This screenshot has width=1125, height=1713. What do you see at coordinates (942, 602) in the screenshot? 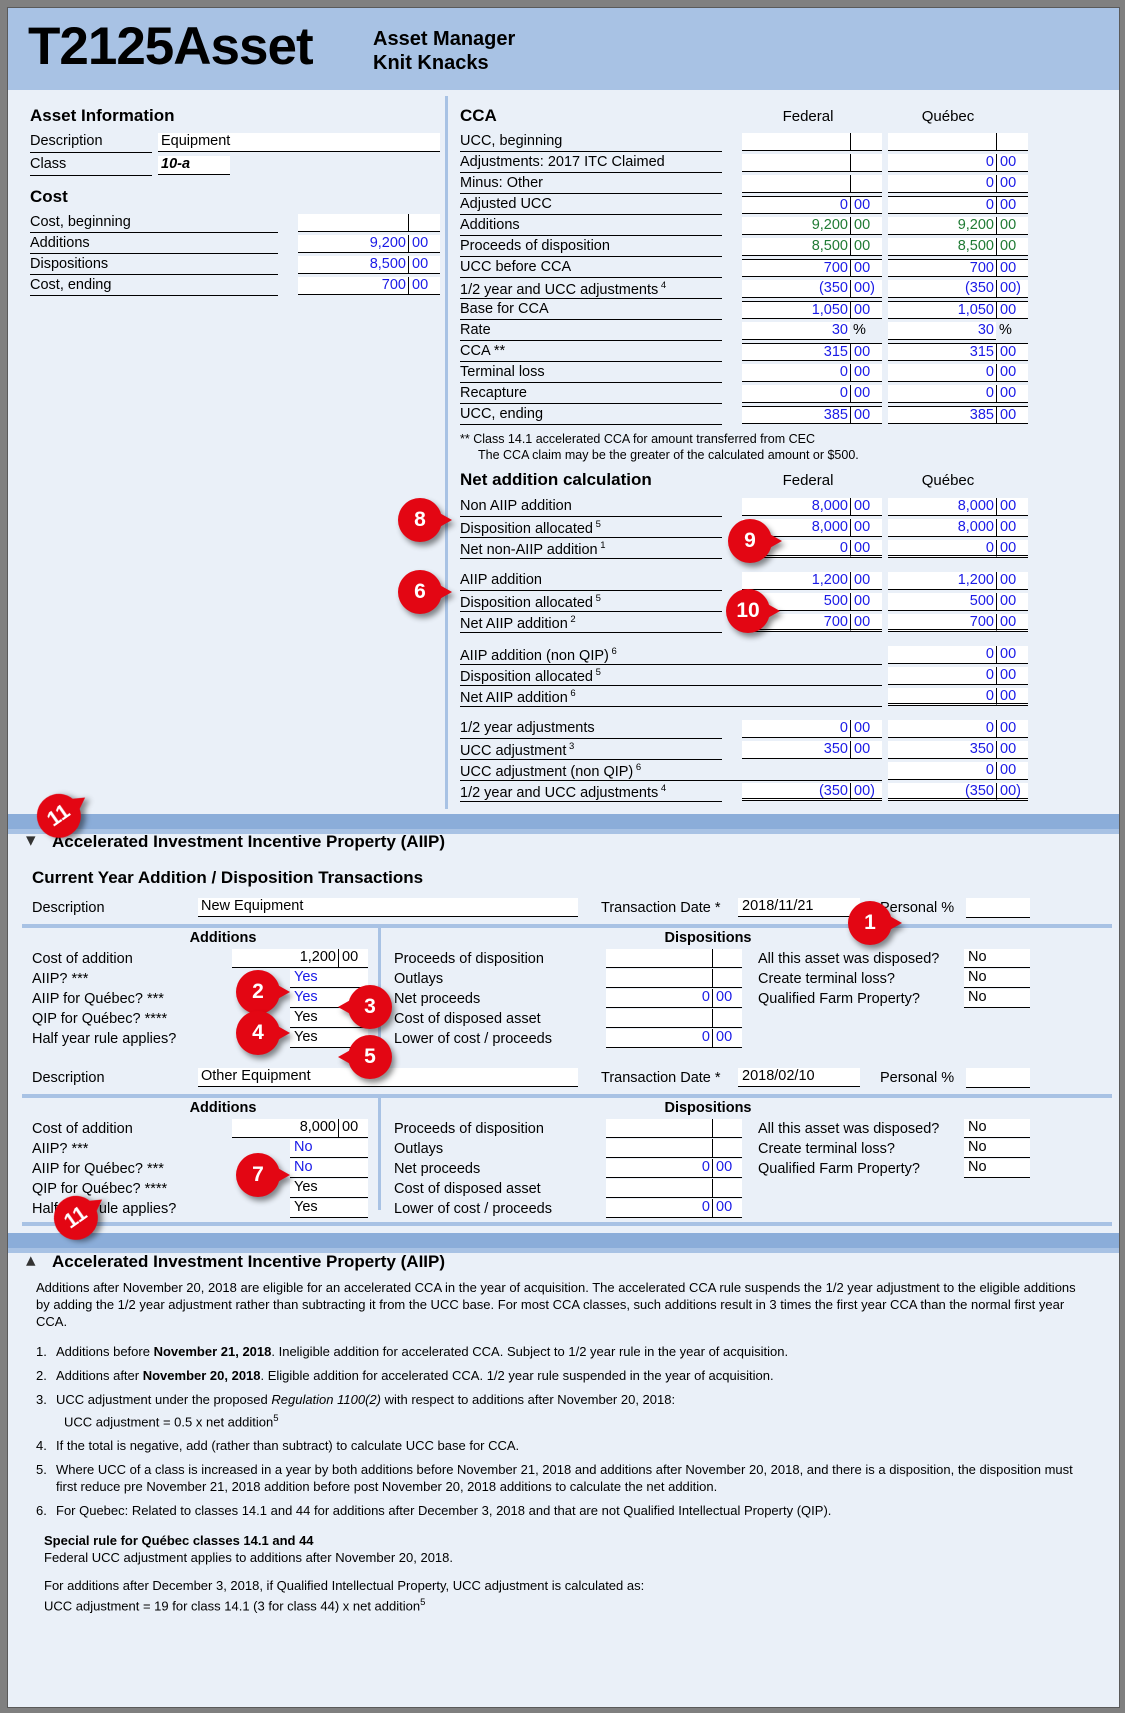
I see `net-addition-quebec-amount: 500` at bounding box center [942, 602].